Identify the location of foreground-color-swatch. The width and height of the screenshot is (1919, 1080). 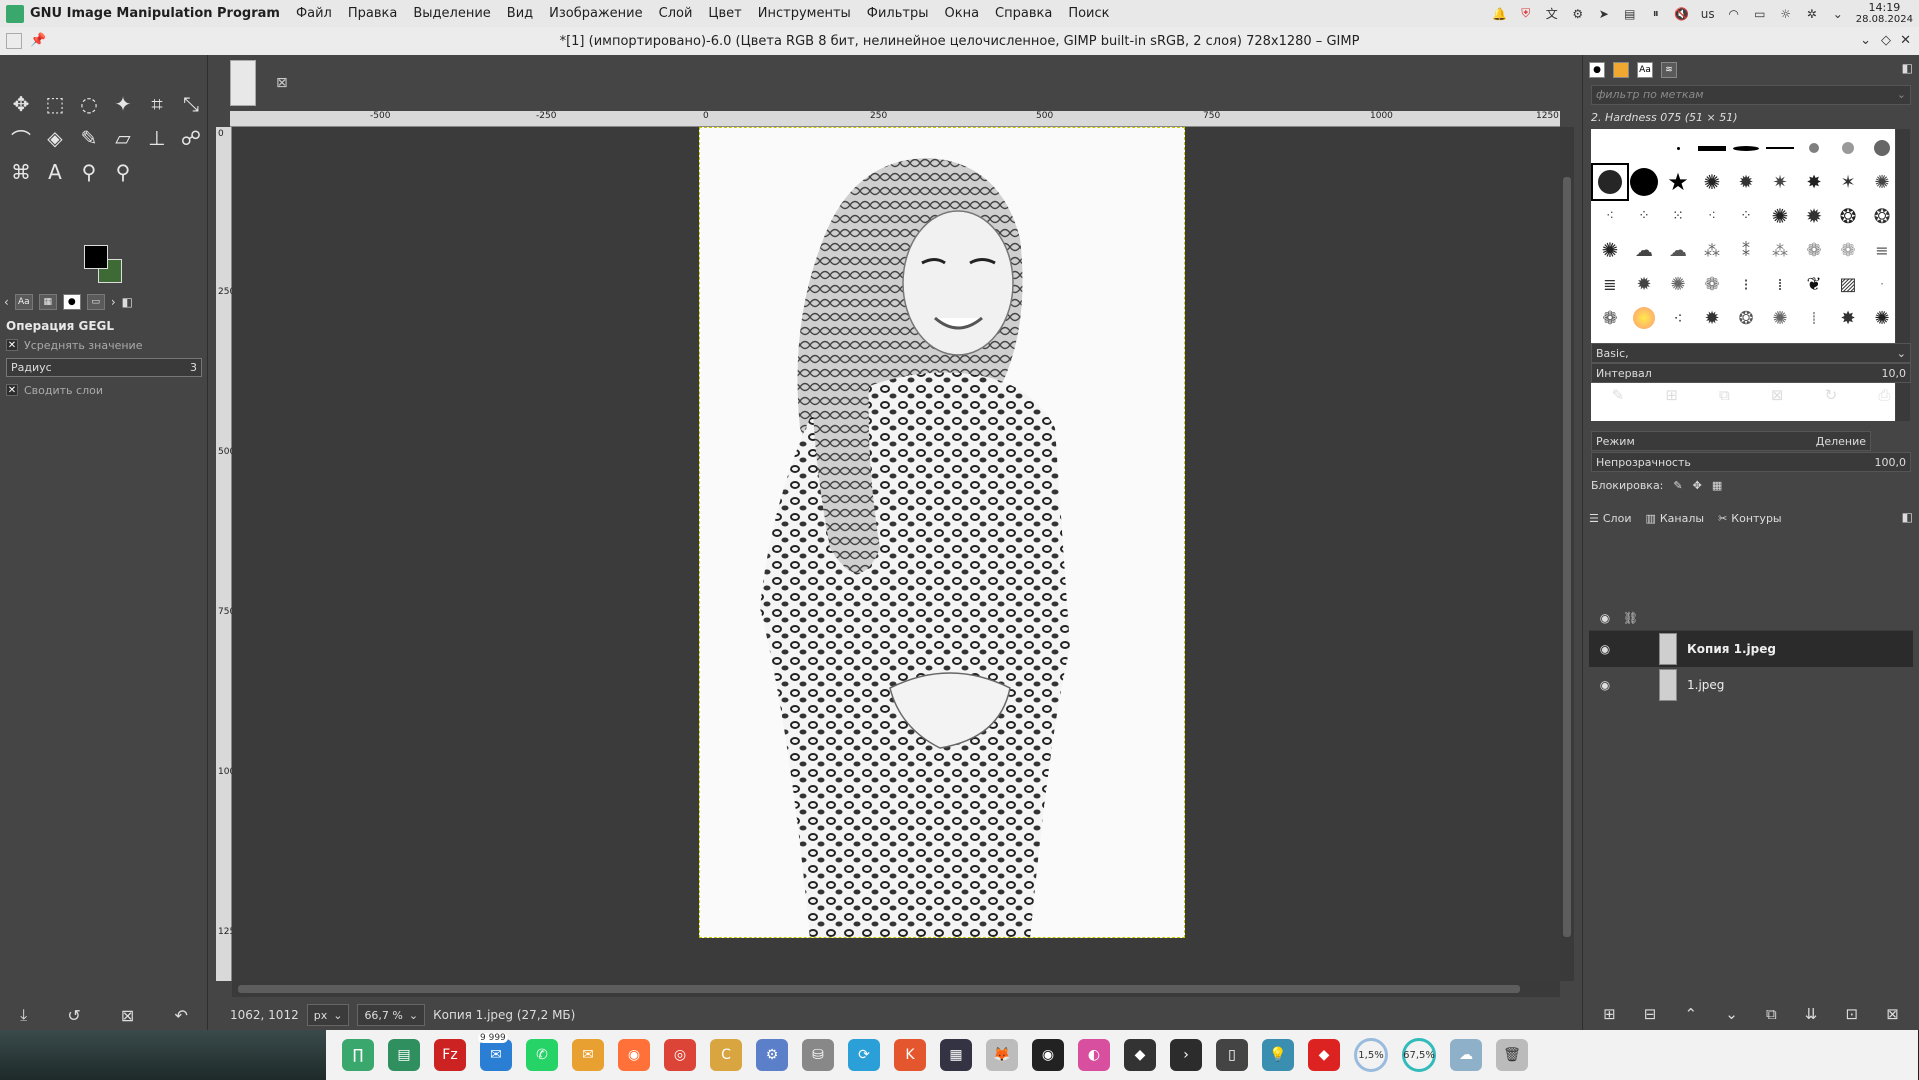
(96, 257).